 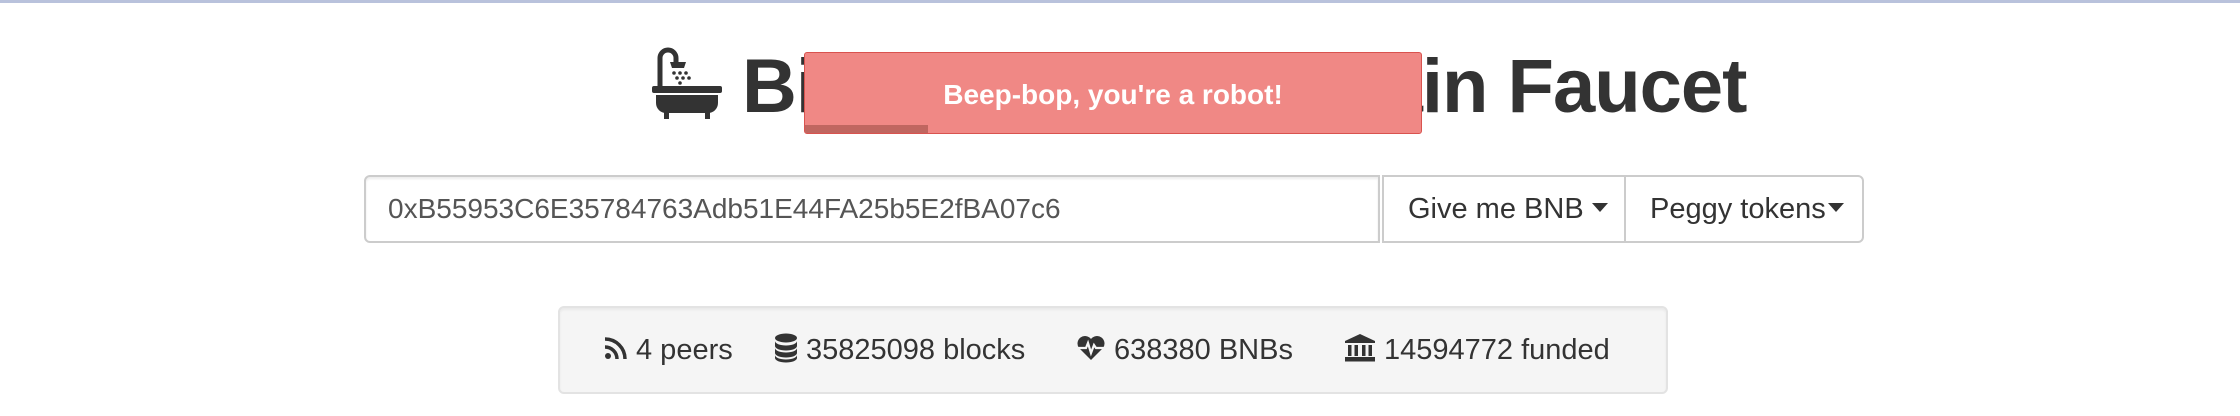 I want to click on bank-icon, so click(x=1360, y=348).